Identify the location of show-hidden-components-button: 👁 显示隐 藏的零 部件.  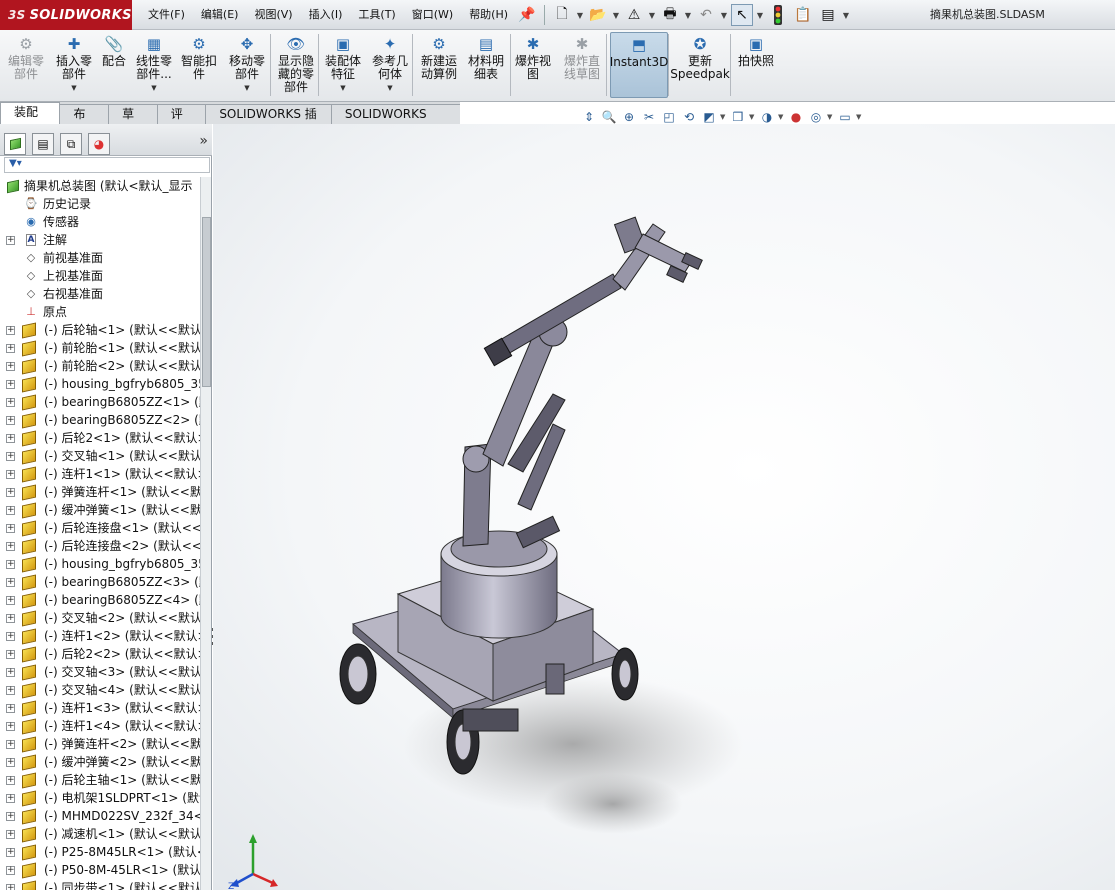
(296, 65).